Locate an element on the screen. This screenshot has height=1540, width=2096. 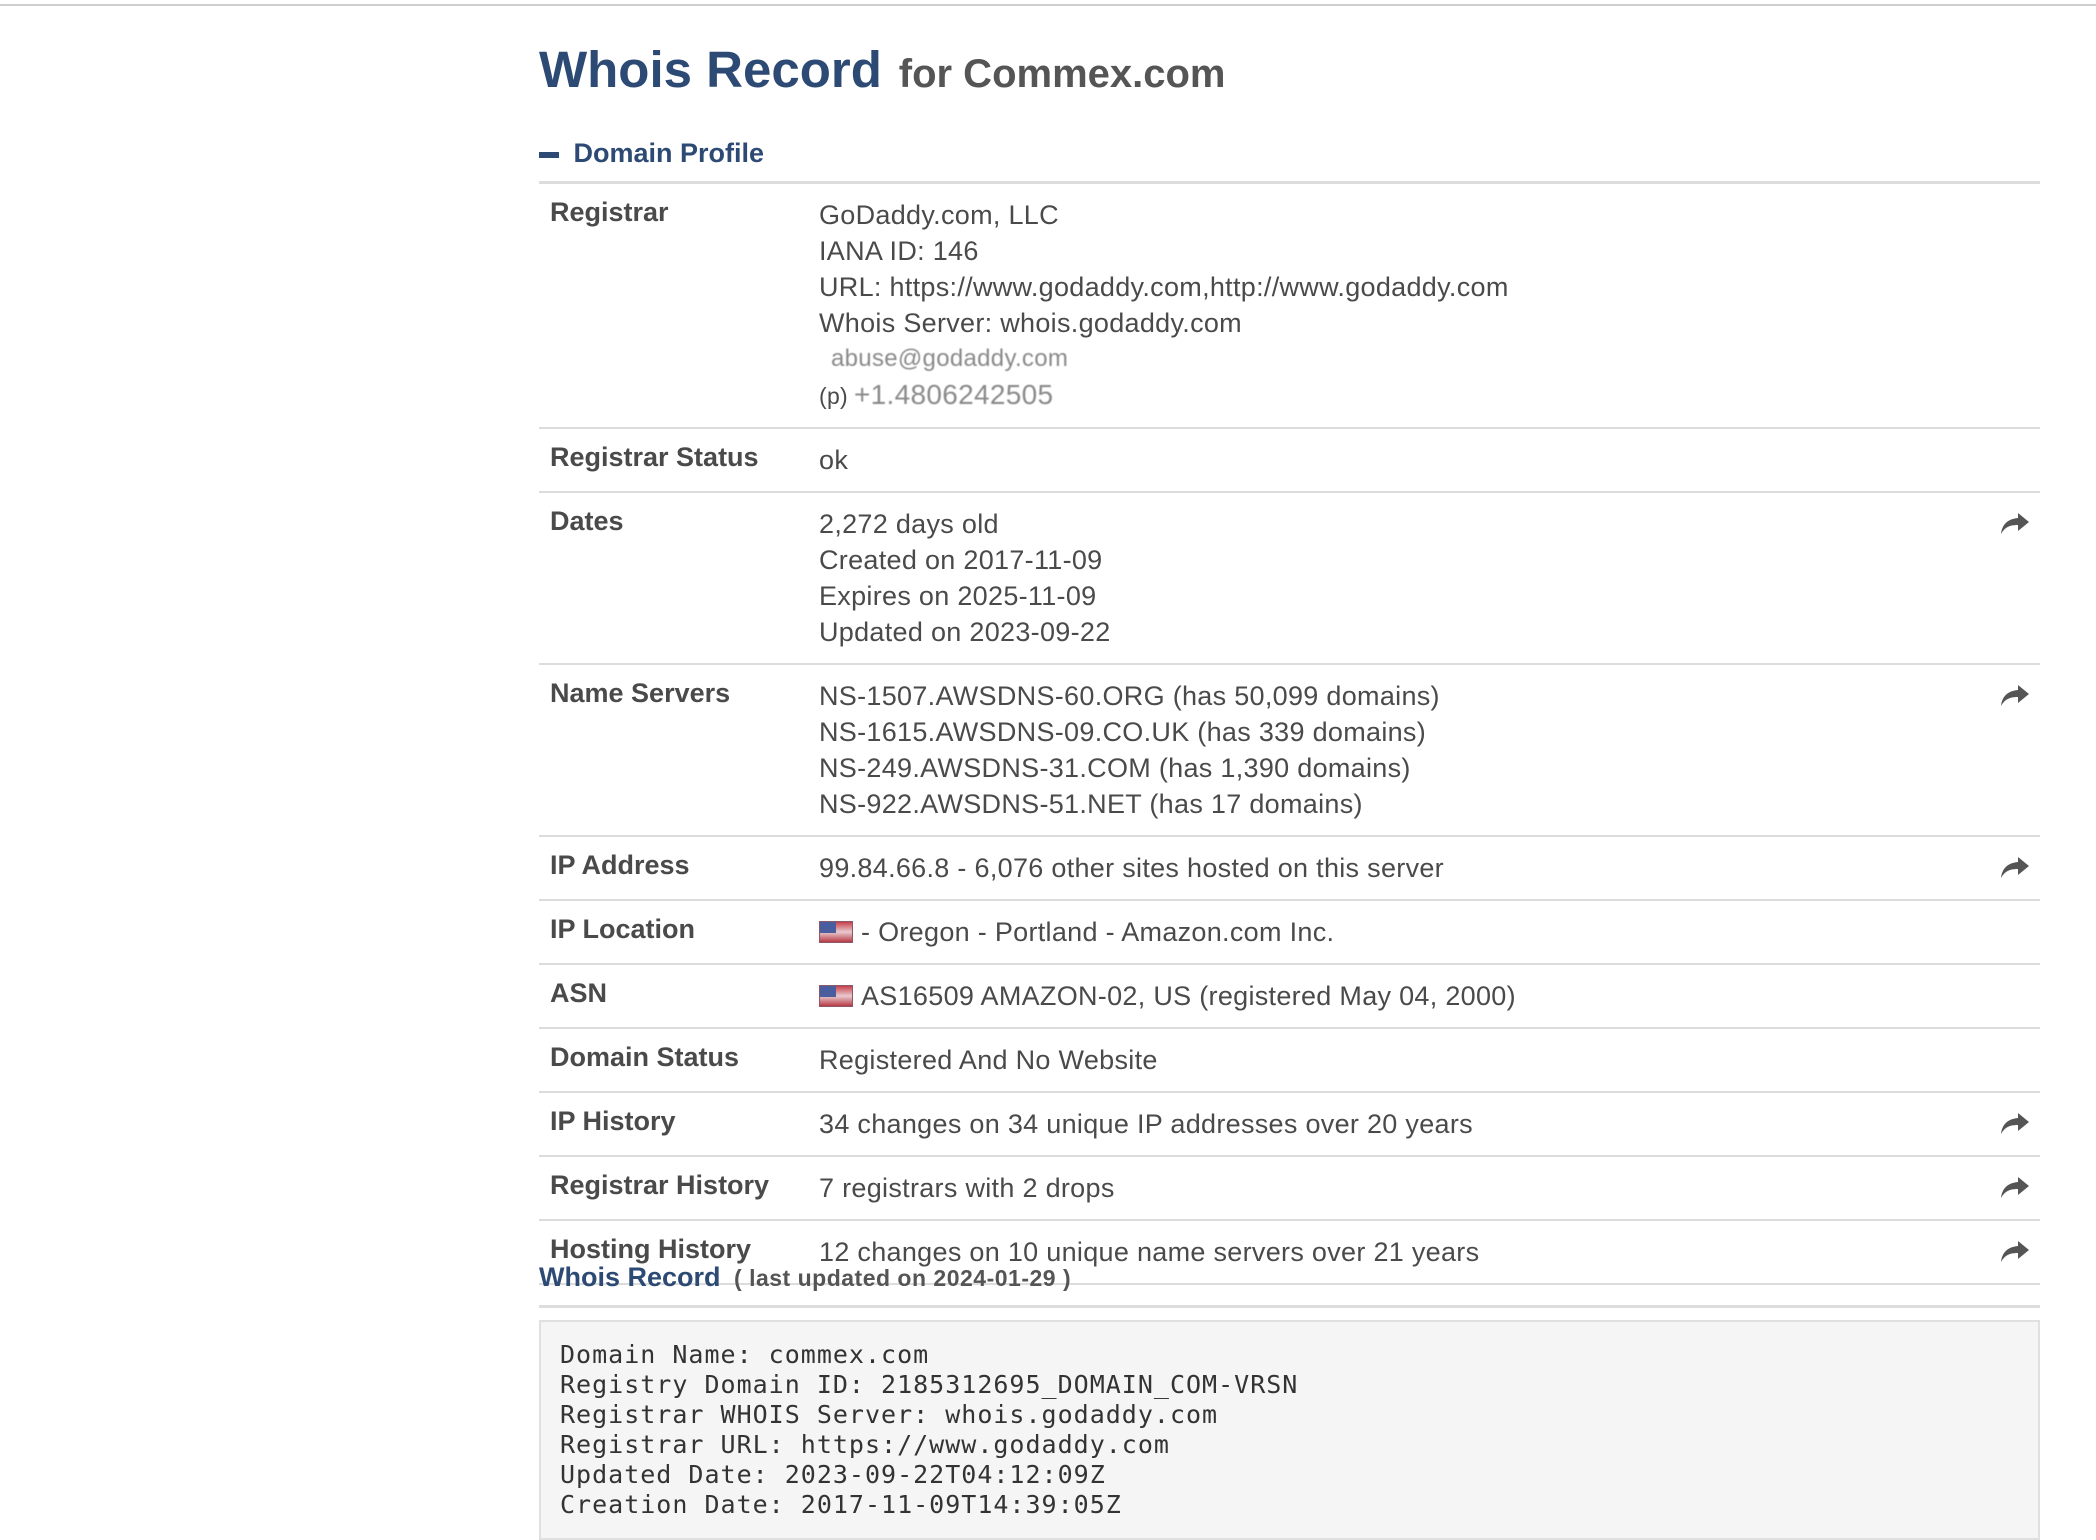
value-line: 2,272 days old is located at coordinates (1429, 524).